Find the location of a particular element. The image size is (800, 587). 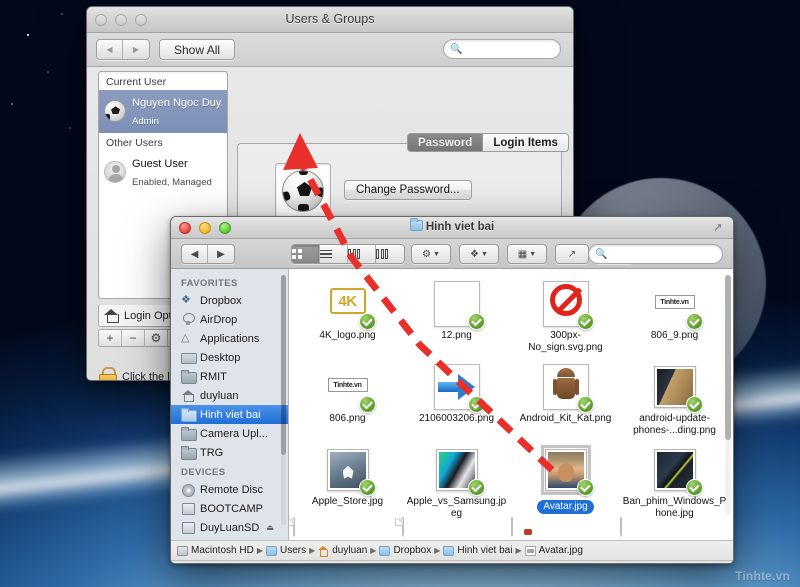

share-button: ↗ is located at coordinates (572, 254).